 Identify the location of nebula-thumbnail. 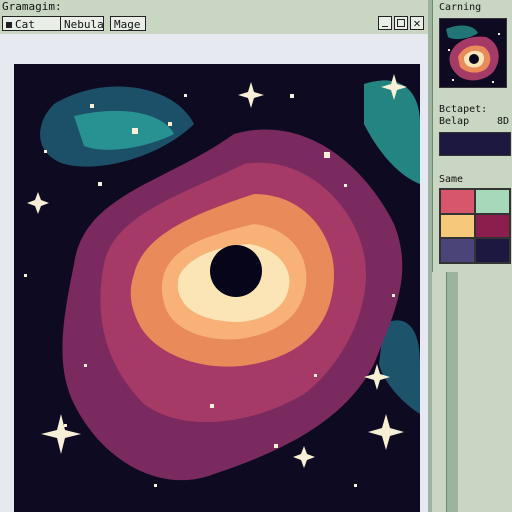
(473, 53).